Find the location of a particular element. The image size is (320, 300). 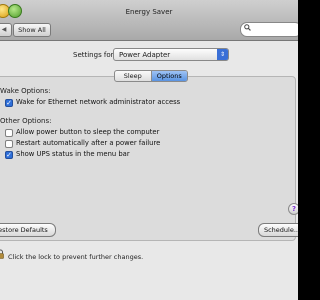

wake-ethernet-checkbox: ✓ is located at coordinates (9, 103).